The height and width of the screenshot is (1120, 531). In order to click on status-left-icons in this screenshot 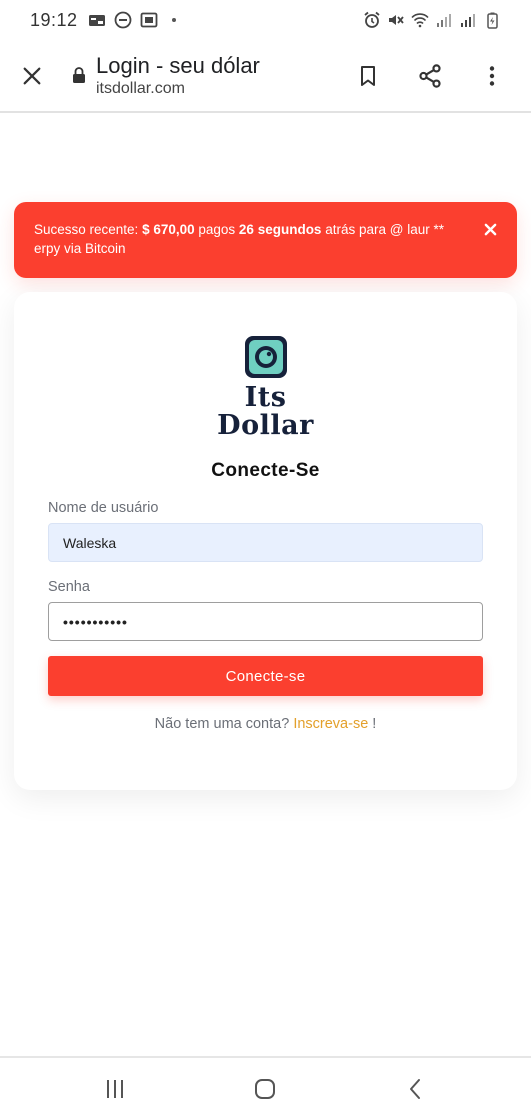, I will do `click(132, 20)`.